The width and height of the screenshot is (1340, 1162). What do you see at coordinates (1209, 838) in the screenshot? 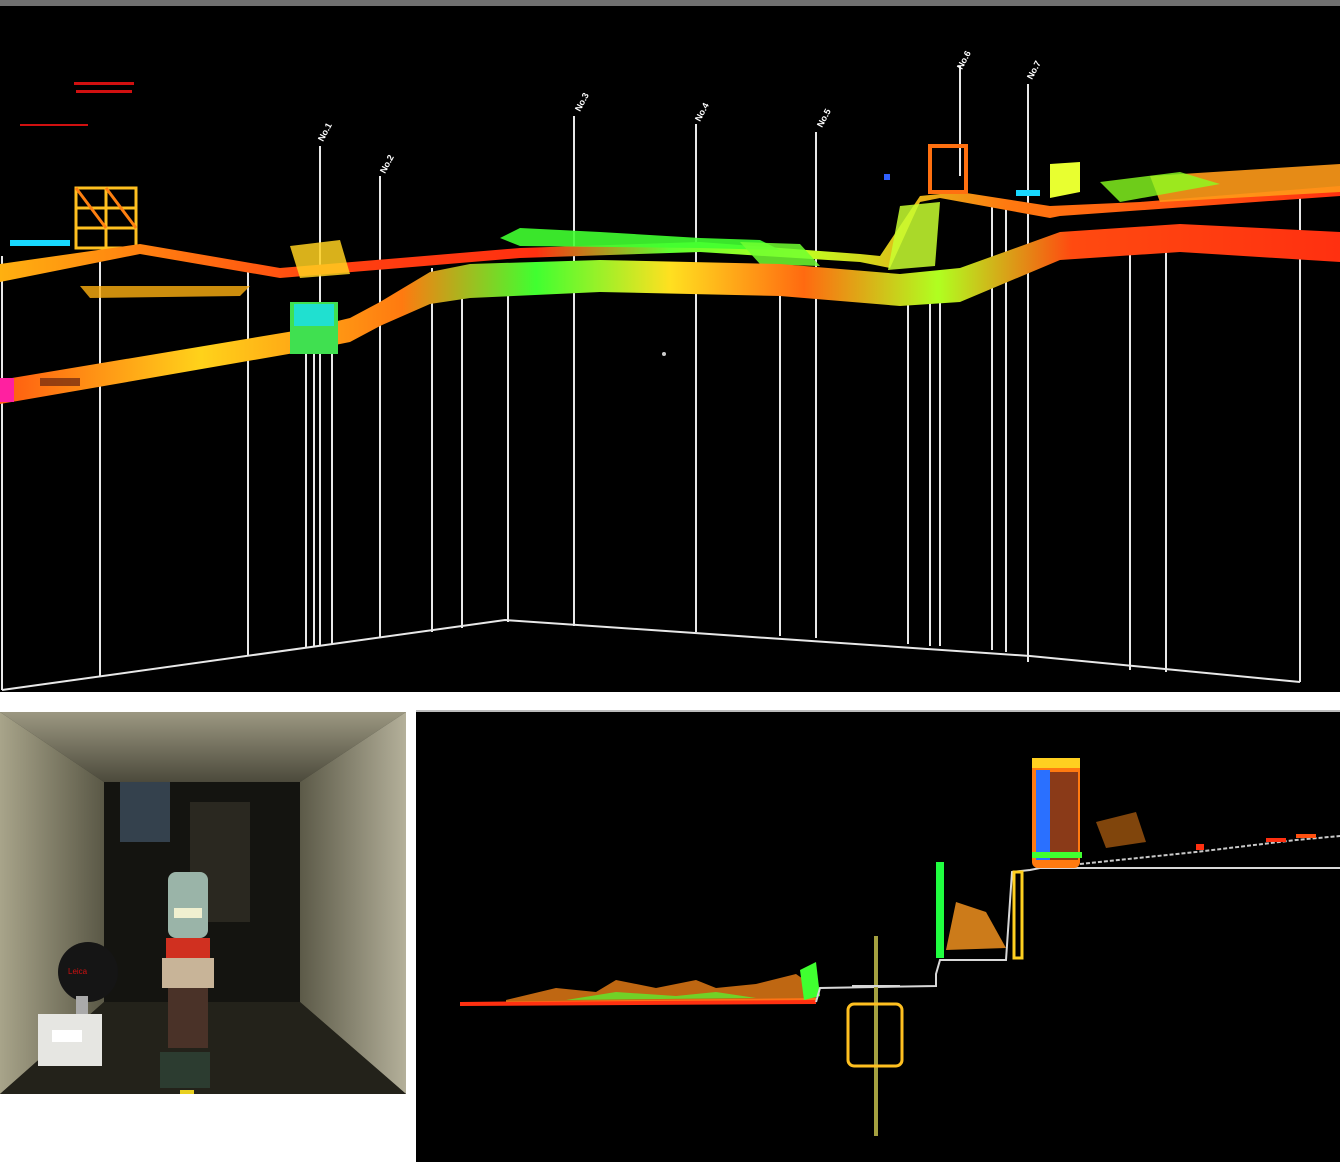
I see `section-right-ground` at bounding box center [1209, 838].